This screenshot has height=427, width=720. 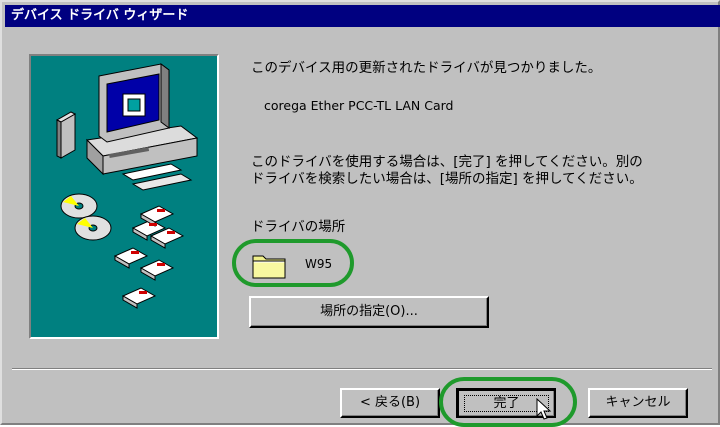 I want to click on cancel-button: キャンセル, so click(x=638, y=403).